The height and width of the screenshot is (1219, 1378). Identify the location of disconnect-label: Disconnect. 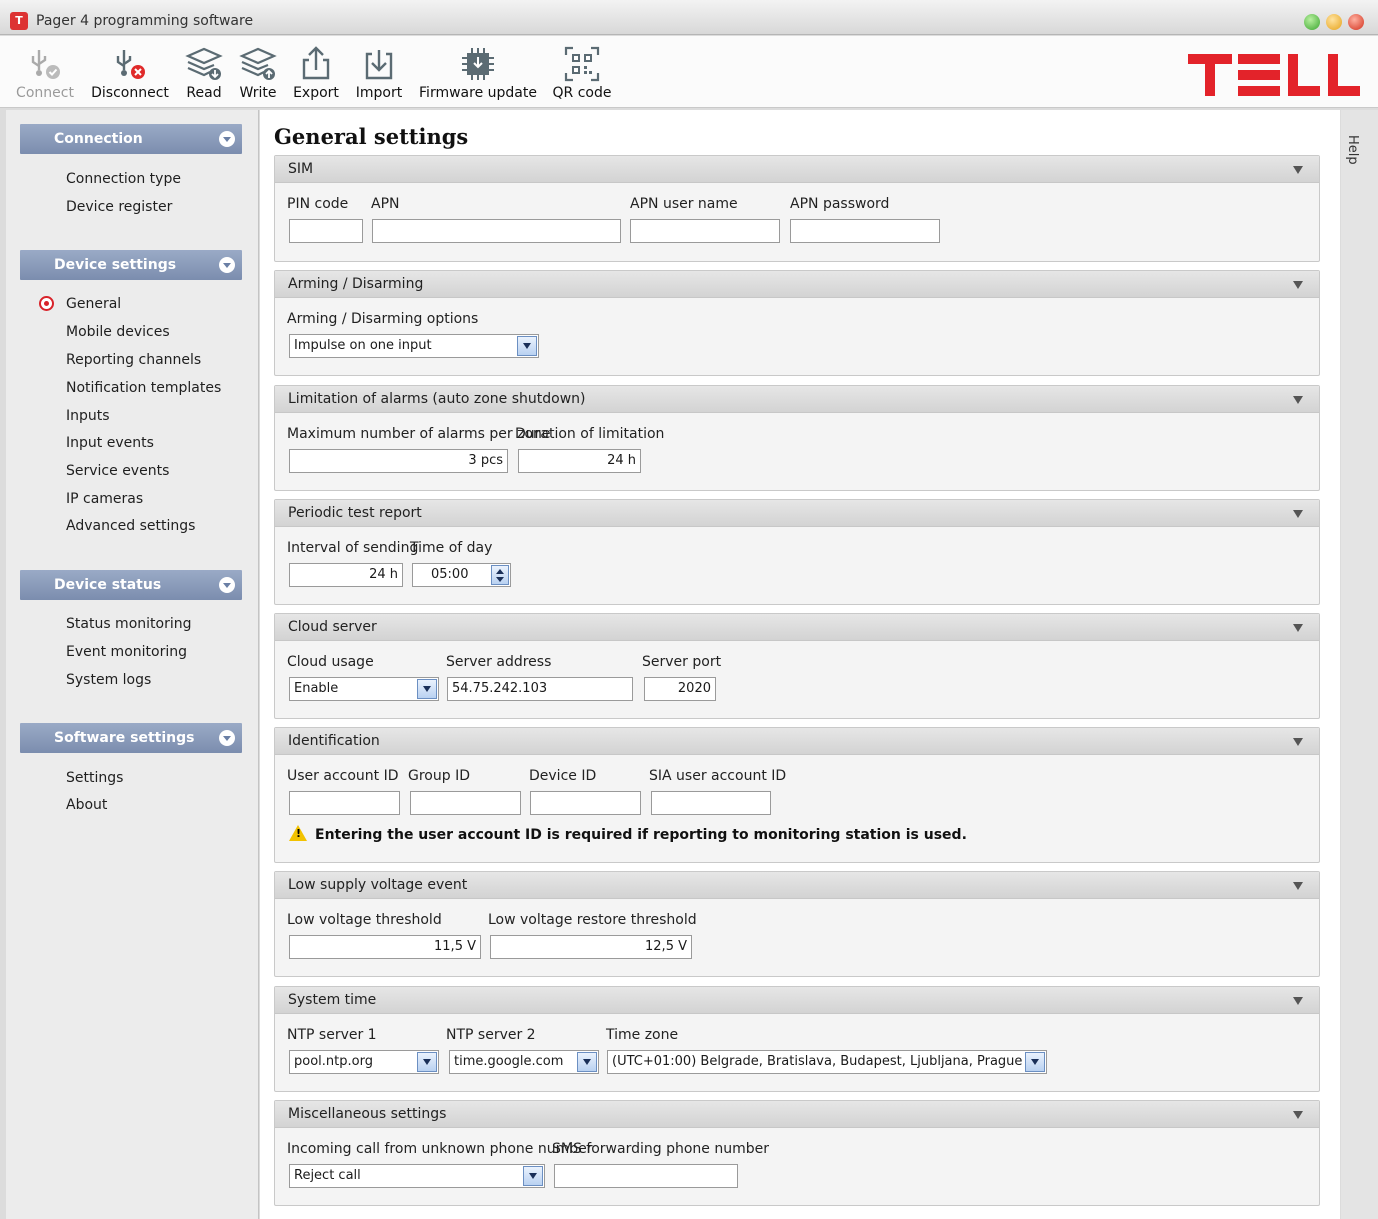
(130, 93).